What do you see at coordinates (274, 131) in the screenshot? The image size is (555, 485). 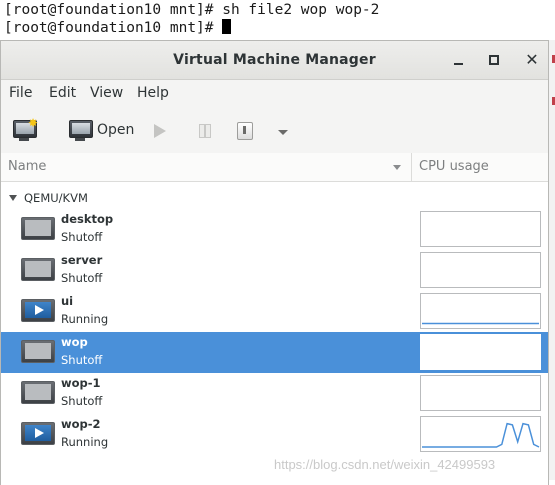 I see `toolbar: ✸ Open` at bounding box center [274, 131].